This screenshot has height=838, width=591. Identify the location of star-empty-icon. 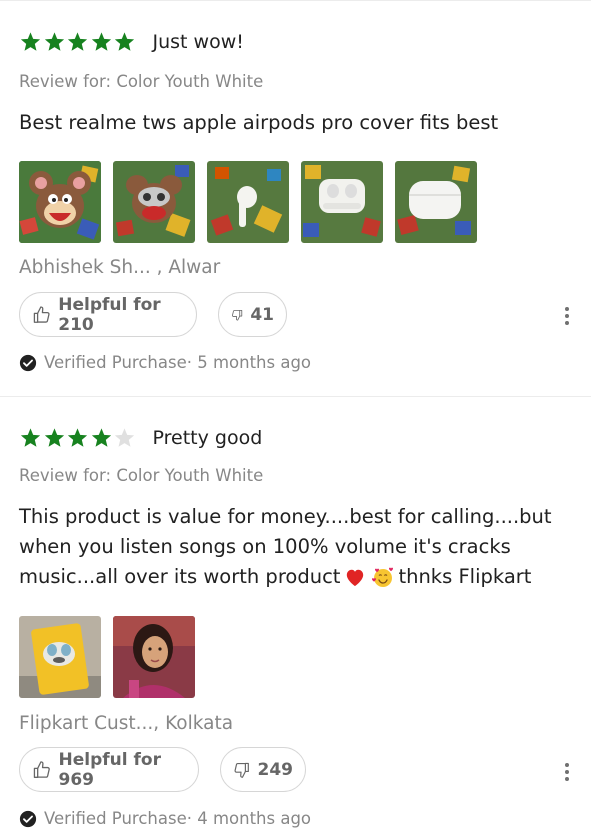
(124, 437).